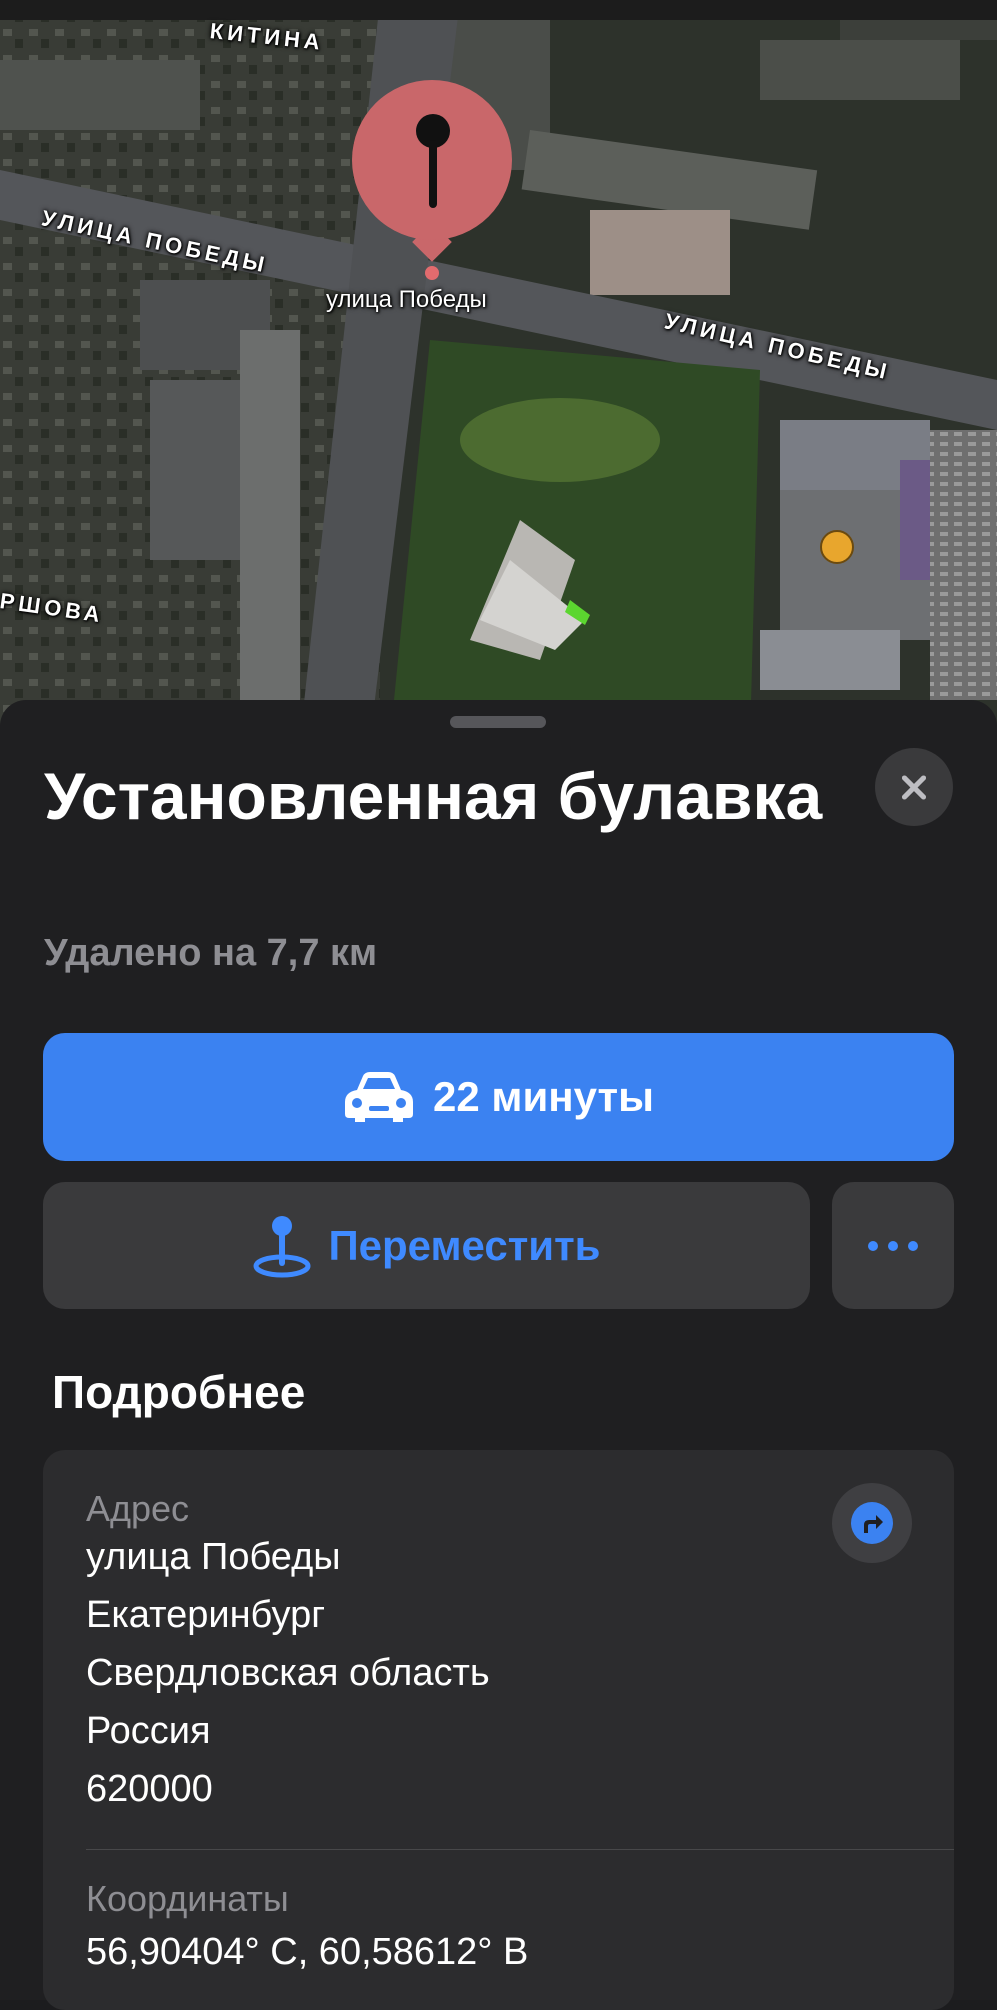 Image resolution: width=997 pixels, height=2010 pixels. I want to click on details-section-title: Подробнее, so click(179, 1392).